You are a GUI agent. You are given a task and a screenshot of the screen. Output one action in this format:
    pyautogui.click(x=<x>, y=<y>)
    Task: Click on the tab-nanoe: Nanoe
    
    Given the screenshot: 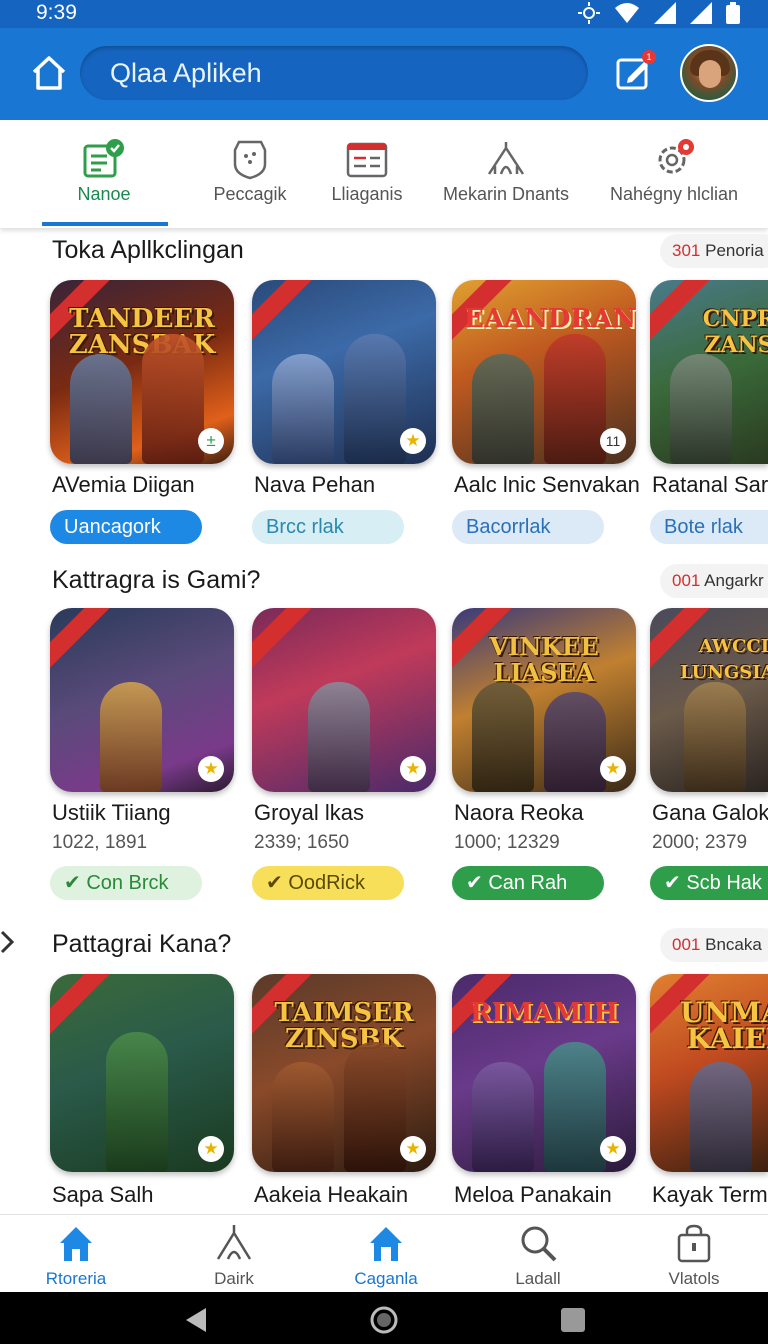 What is the action you would take?
    pyautogui.click(x=104, y=174)
    